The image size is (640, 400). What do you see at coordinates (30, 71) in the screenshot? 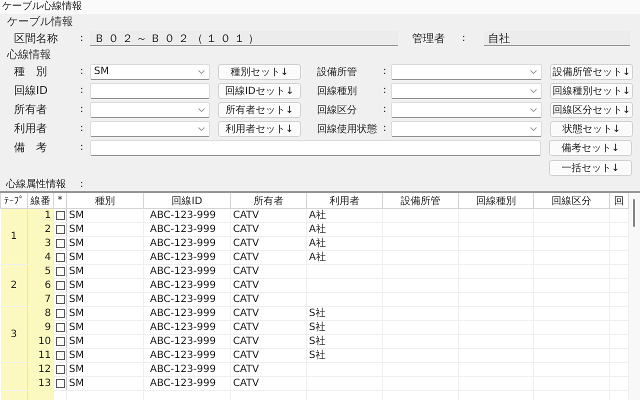
I see `field-label: 種 別` at bounding box center [30, 71].